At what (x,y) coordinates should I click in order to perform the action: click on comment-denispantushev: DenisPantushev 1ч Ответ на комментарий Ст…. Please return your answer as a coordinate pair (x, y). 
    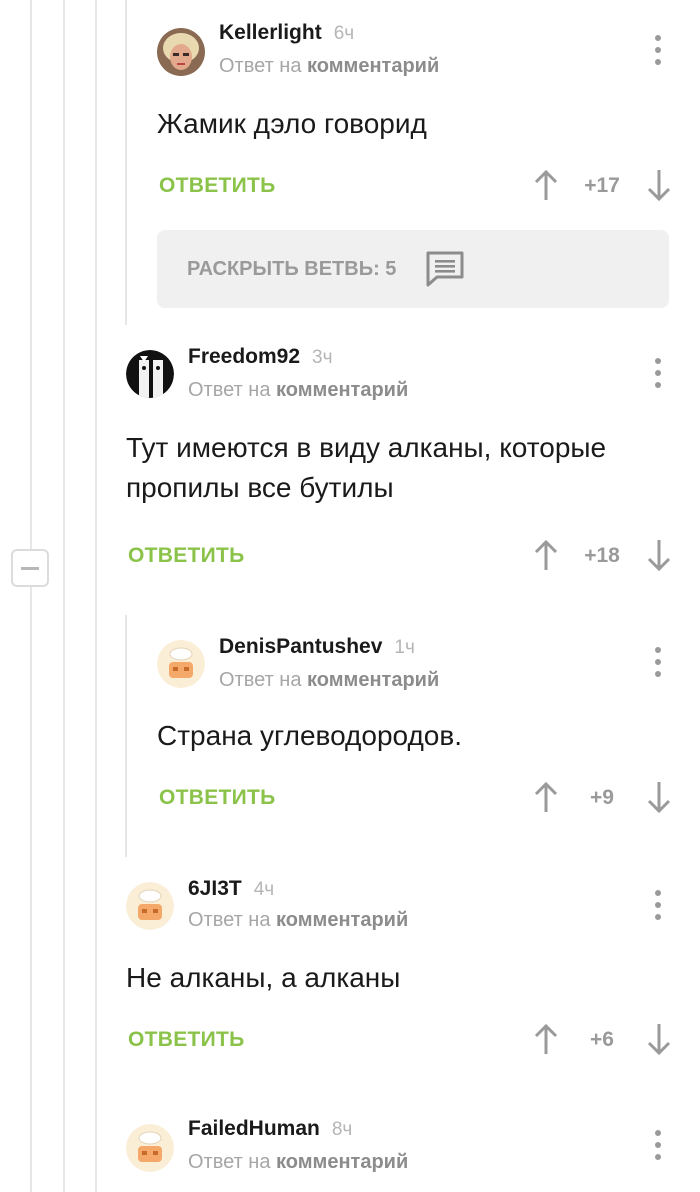
    Looking at the image, I should click on (417, 725).